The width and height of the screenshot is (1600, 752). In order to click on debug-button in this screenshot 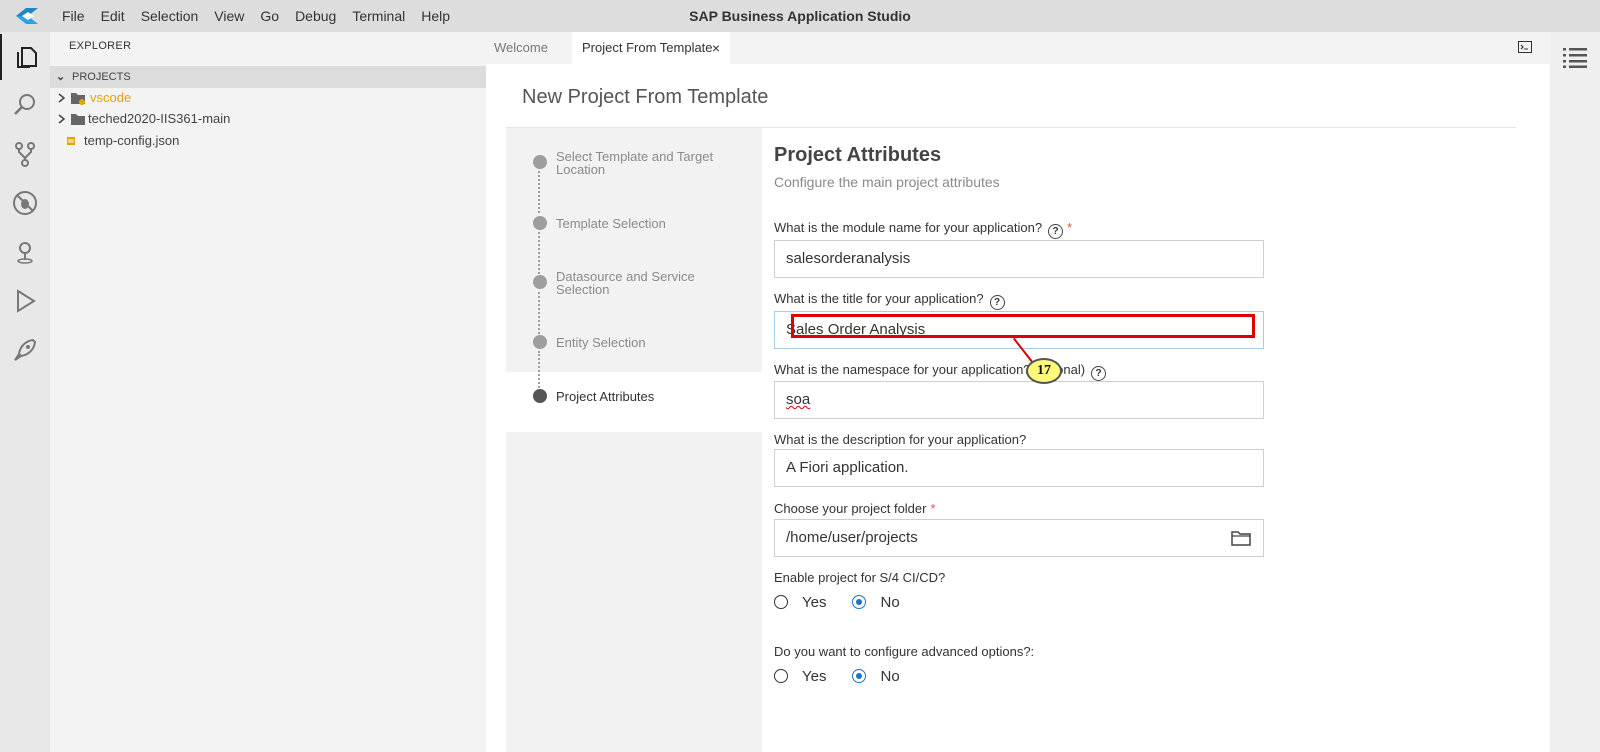, I will do `click(25, 203)`.